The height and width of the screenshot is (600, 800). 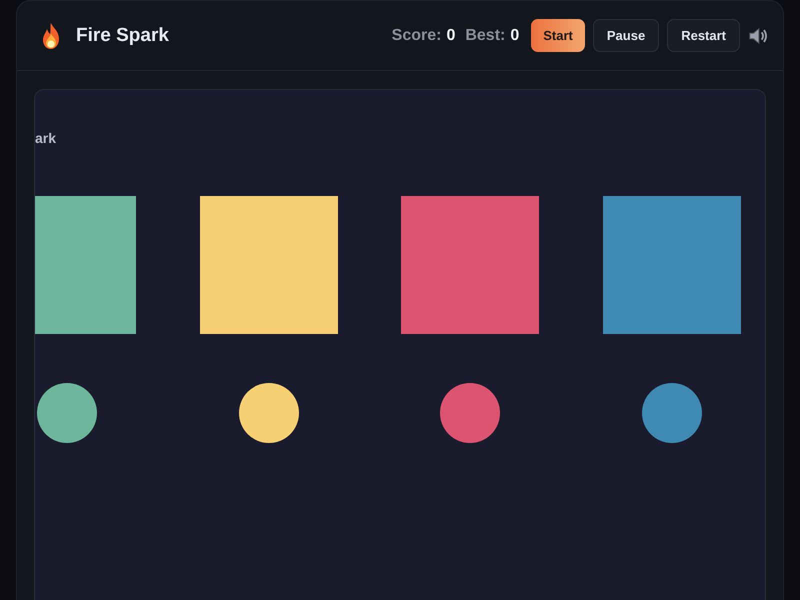 What do you see at coordinates (515, 35) in the screenshot?
I see `best-value: 0` at bounding box center [515, 35].